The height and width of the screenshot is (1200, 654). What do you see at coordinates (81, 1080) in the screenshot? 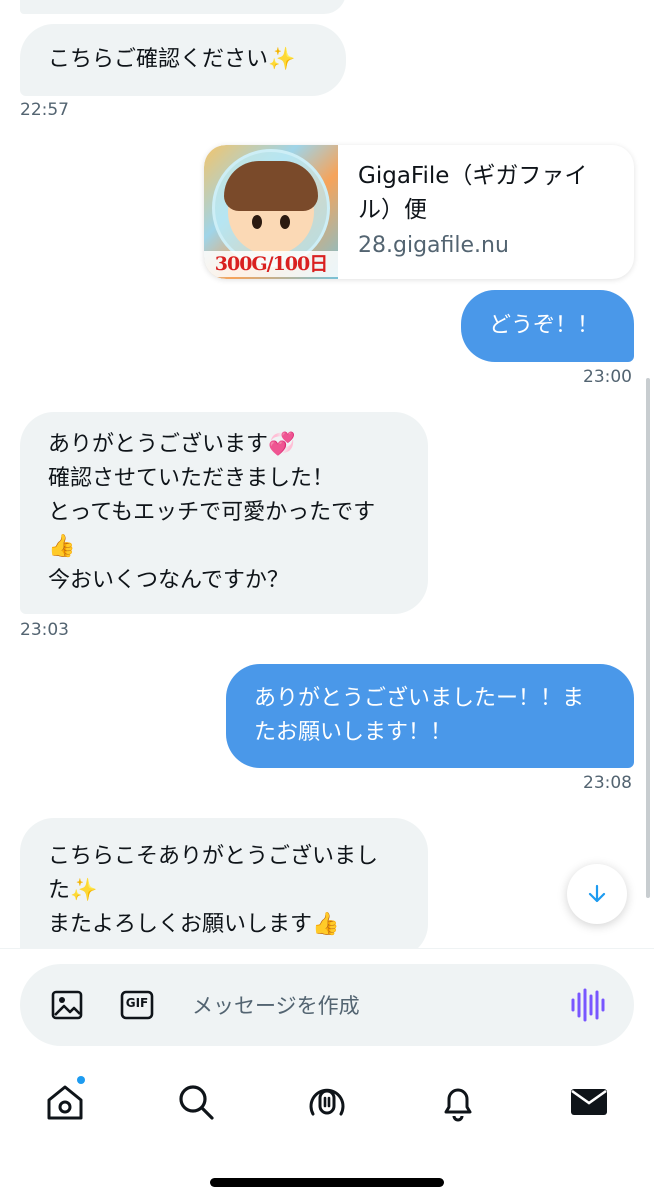
I see `notification-dot` at bounding box center [81, 1080].